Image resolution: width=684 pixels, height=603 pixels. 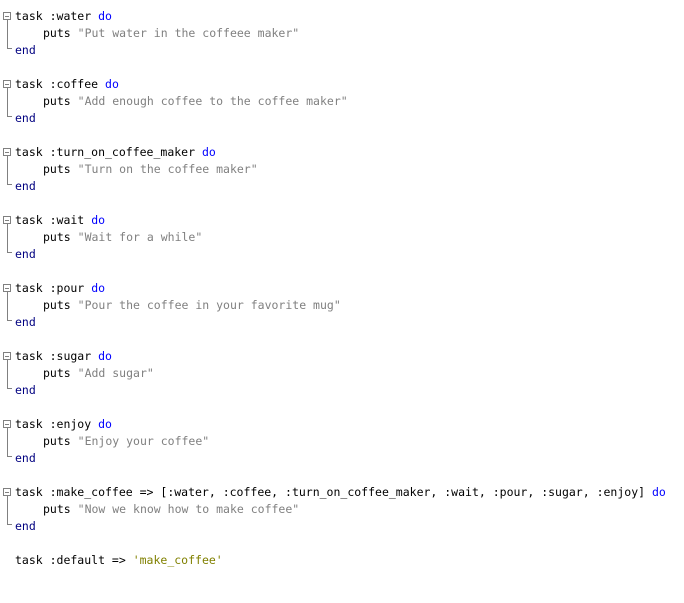 I want to click on string-literal: "Turn on the coffee maker", so click(x=167, y=169).